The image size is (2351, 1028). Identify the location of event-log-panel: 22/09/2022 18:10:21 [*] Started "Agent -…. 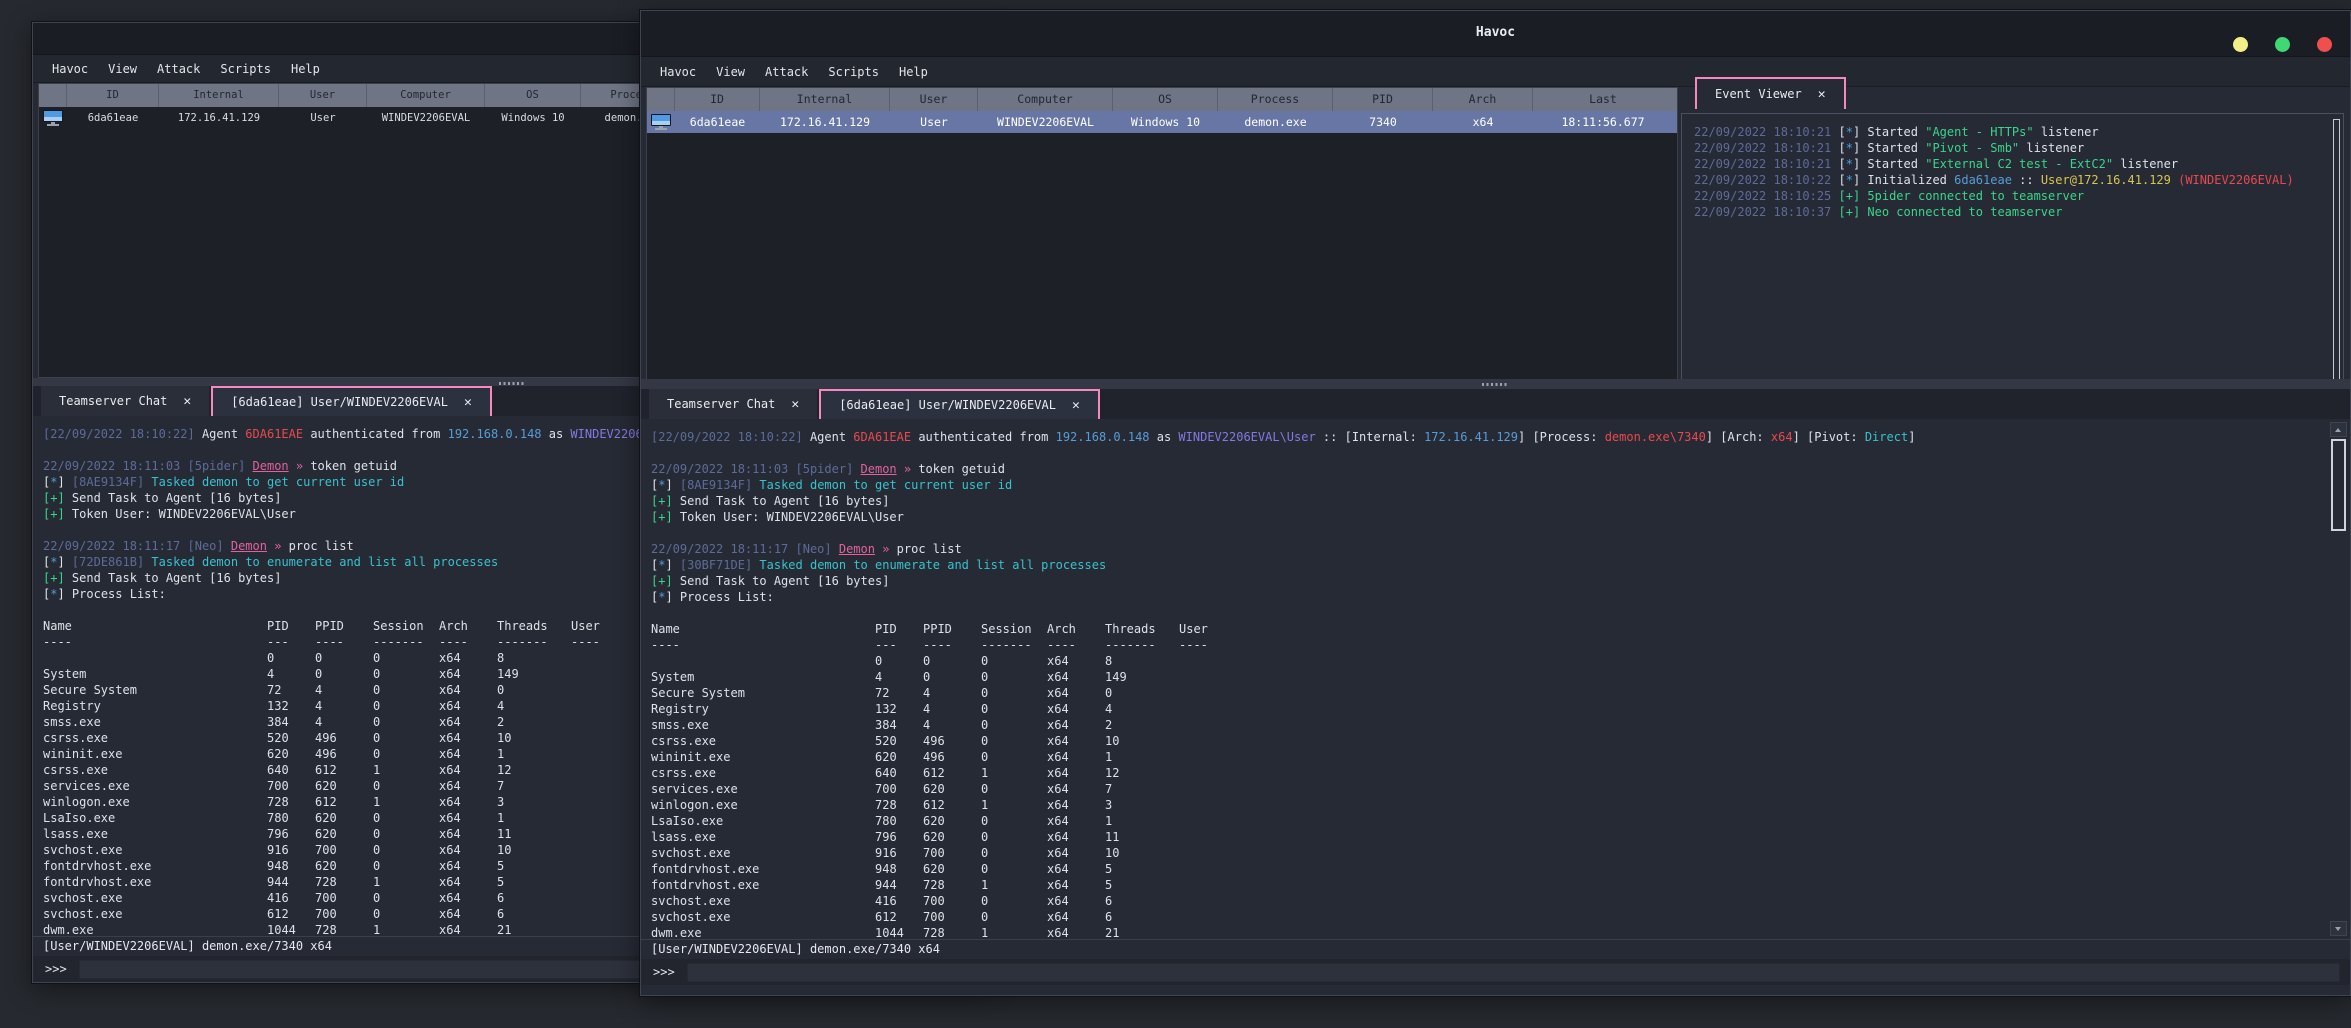
(2012, 251).